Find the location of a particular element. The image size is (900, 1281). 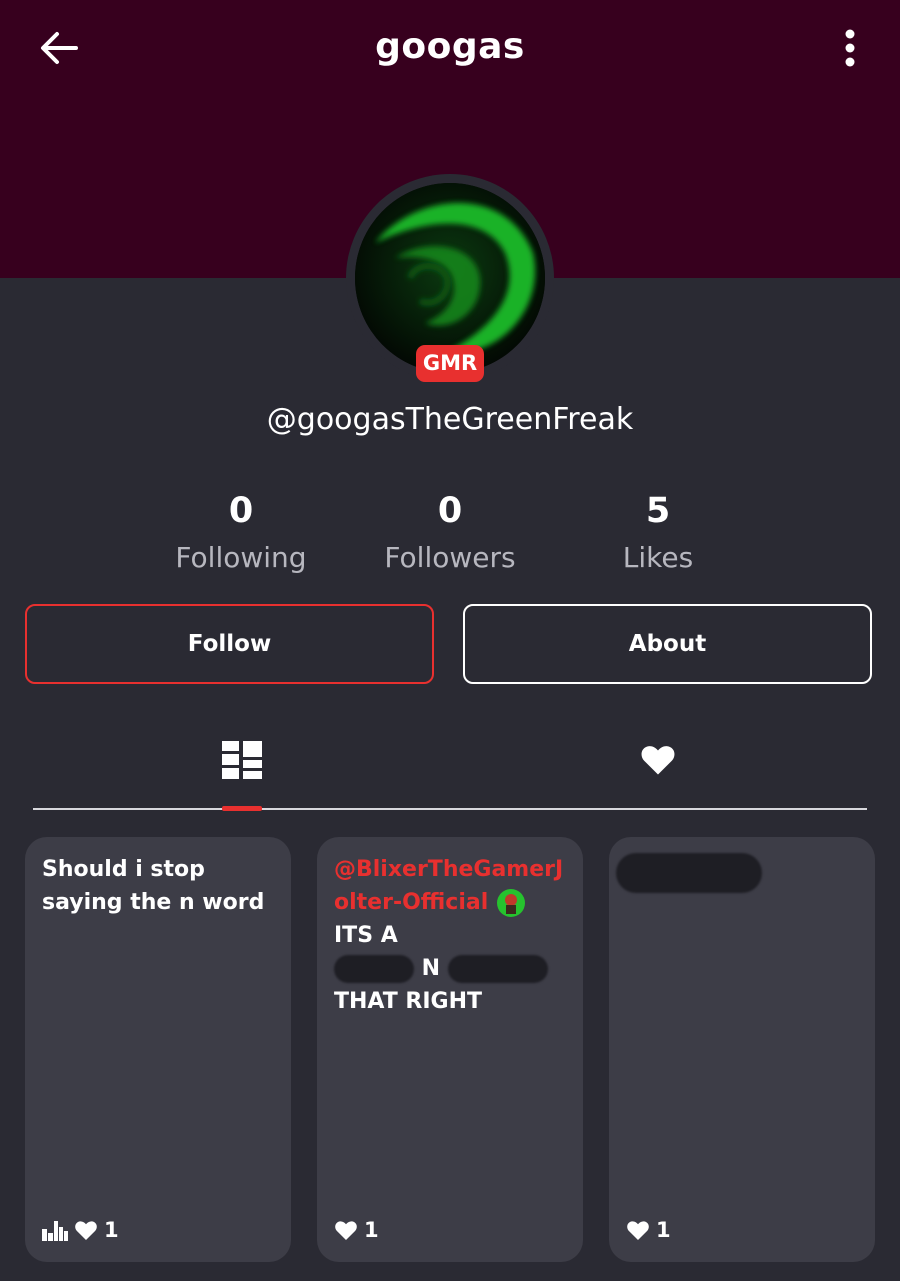

grid-icon is located at coordinates (242, 760).